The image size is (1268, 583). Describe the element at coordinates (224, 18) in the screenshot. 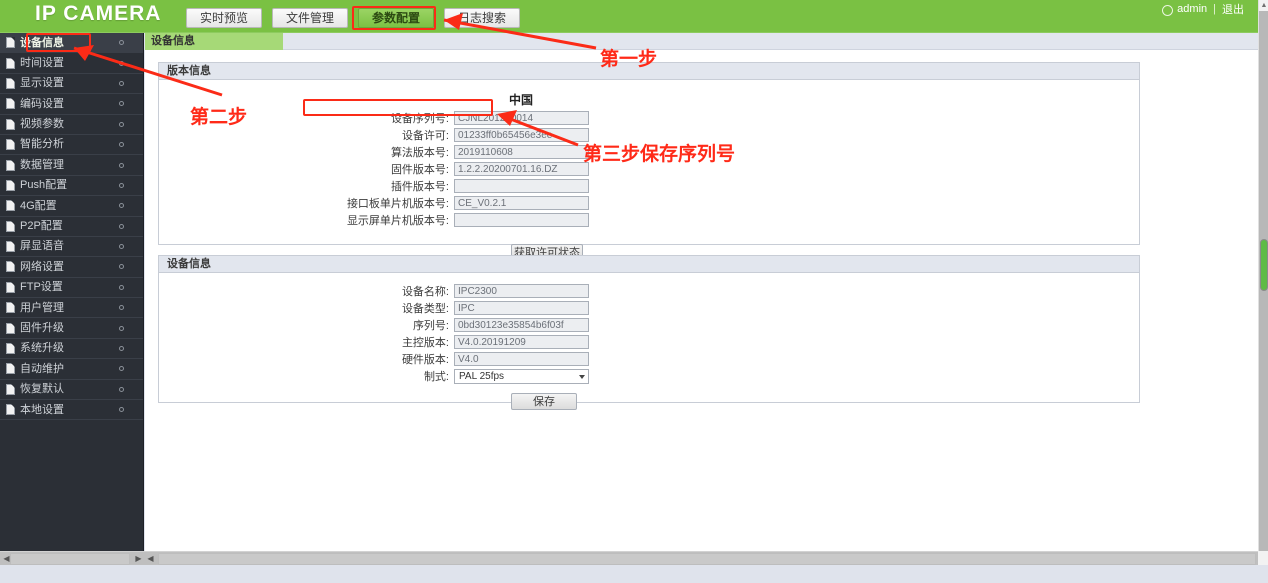

I see `tab-live-preview: 实时预览` at that location.